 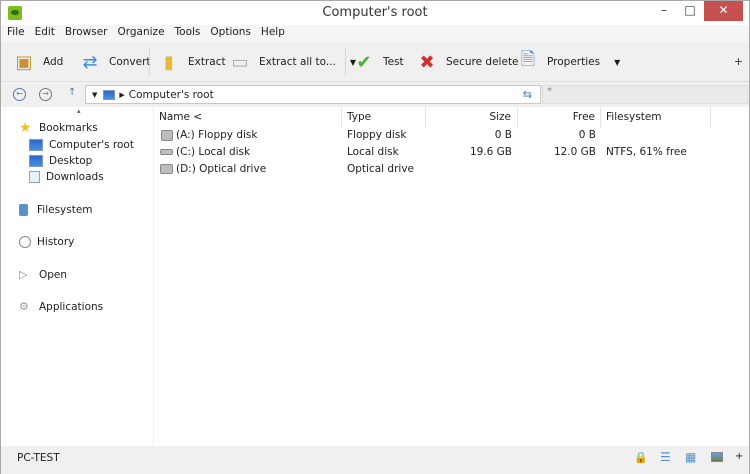 What do you see at coordinates (528, 59) in the screenshot?
I see `document-check-icon: 🗎` at bounding box center [528, 59].